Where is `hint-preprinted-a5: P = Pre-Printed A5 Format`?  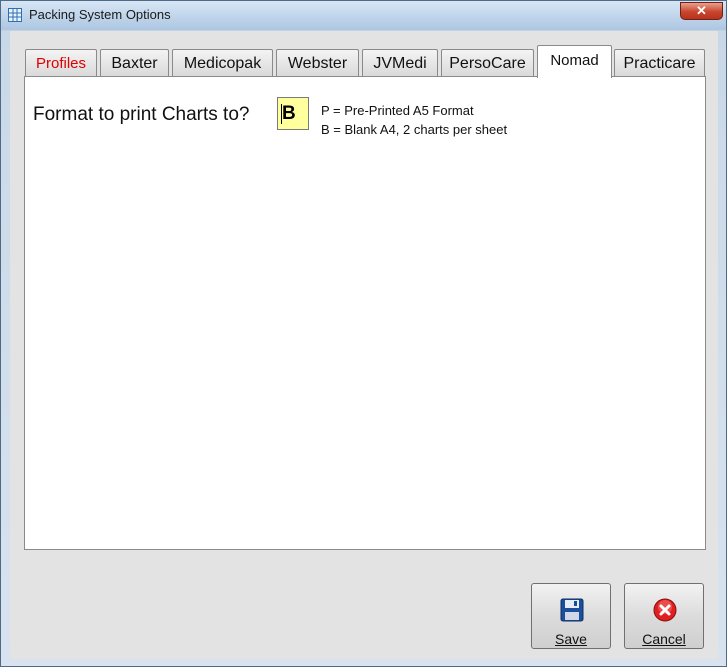 hint-preprinted-a5: P = Pre-Printed A5 Format is located at coordinates (397, 110).